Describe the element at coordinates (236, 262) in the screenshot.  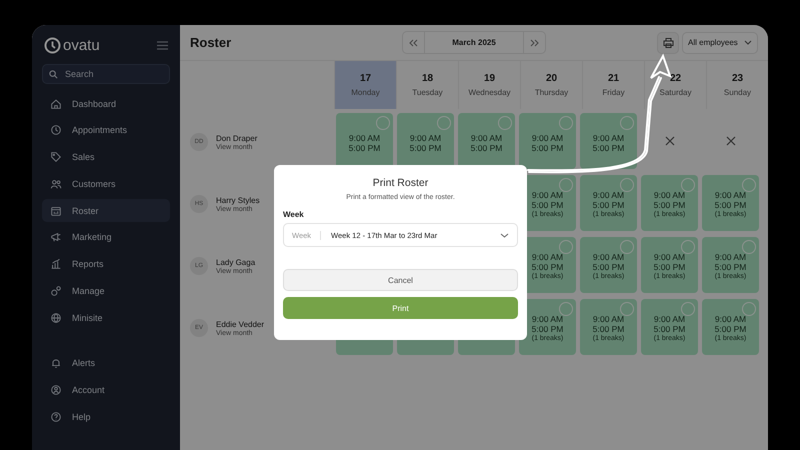
I see `staff-name: Lady Gaga` at that location.